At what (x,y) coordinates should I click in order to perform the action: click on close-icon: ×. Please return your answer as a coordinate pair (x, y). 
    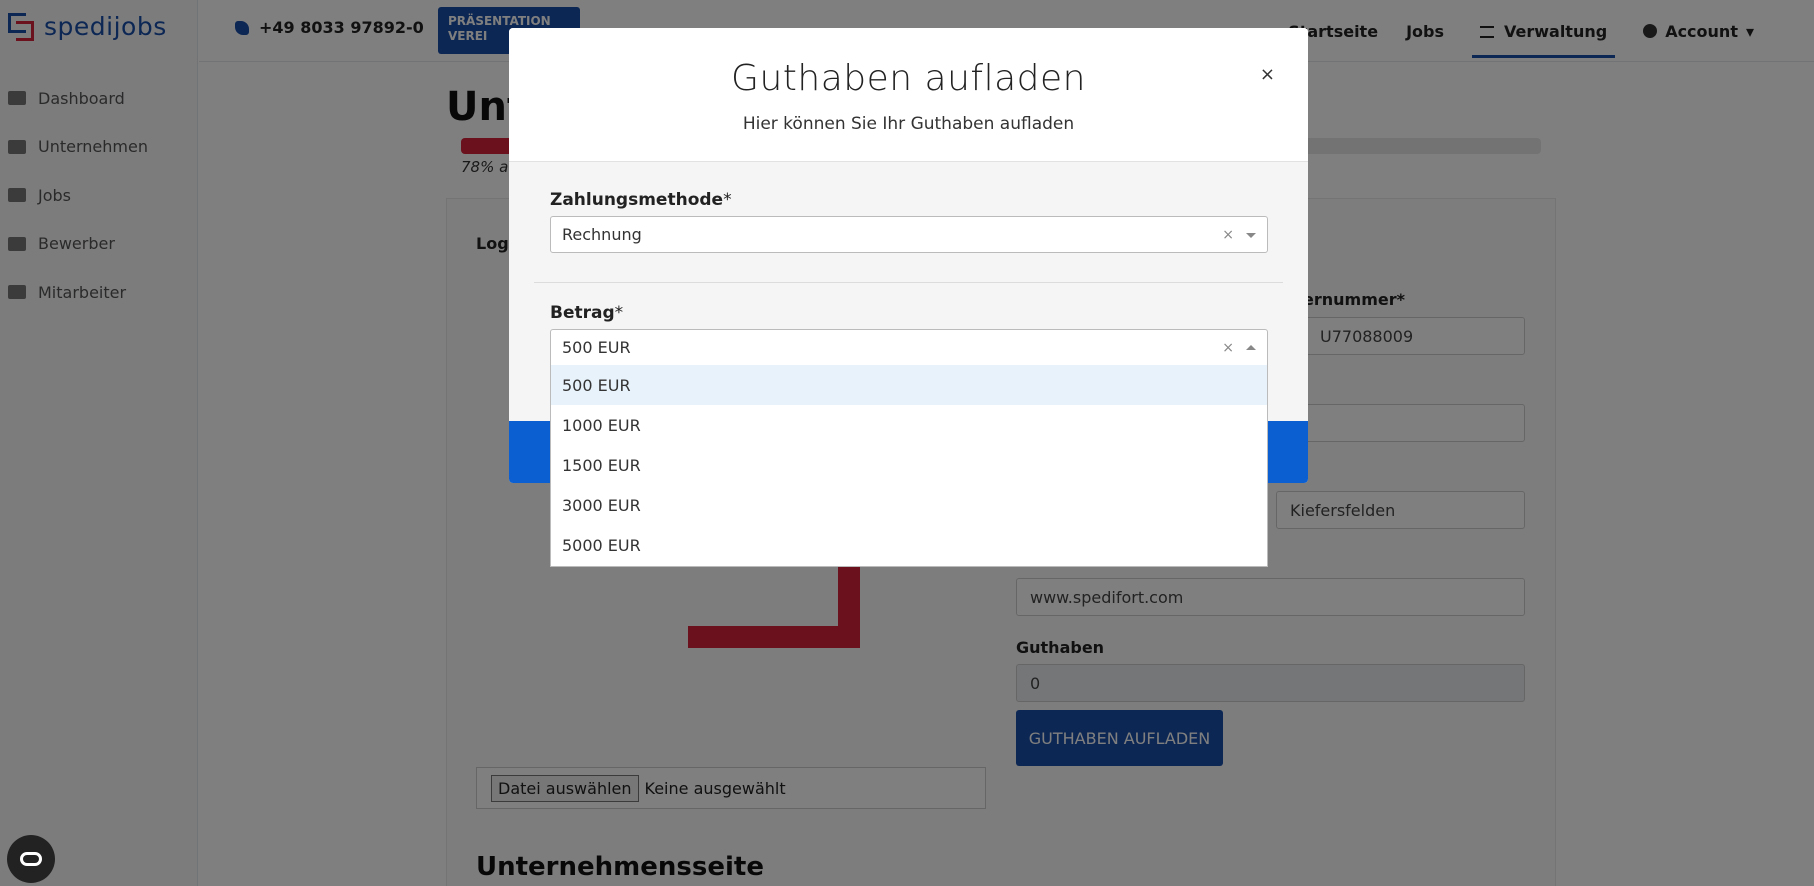
    Looking at the image, I should click on (1267, 74).